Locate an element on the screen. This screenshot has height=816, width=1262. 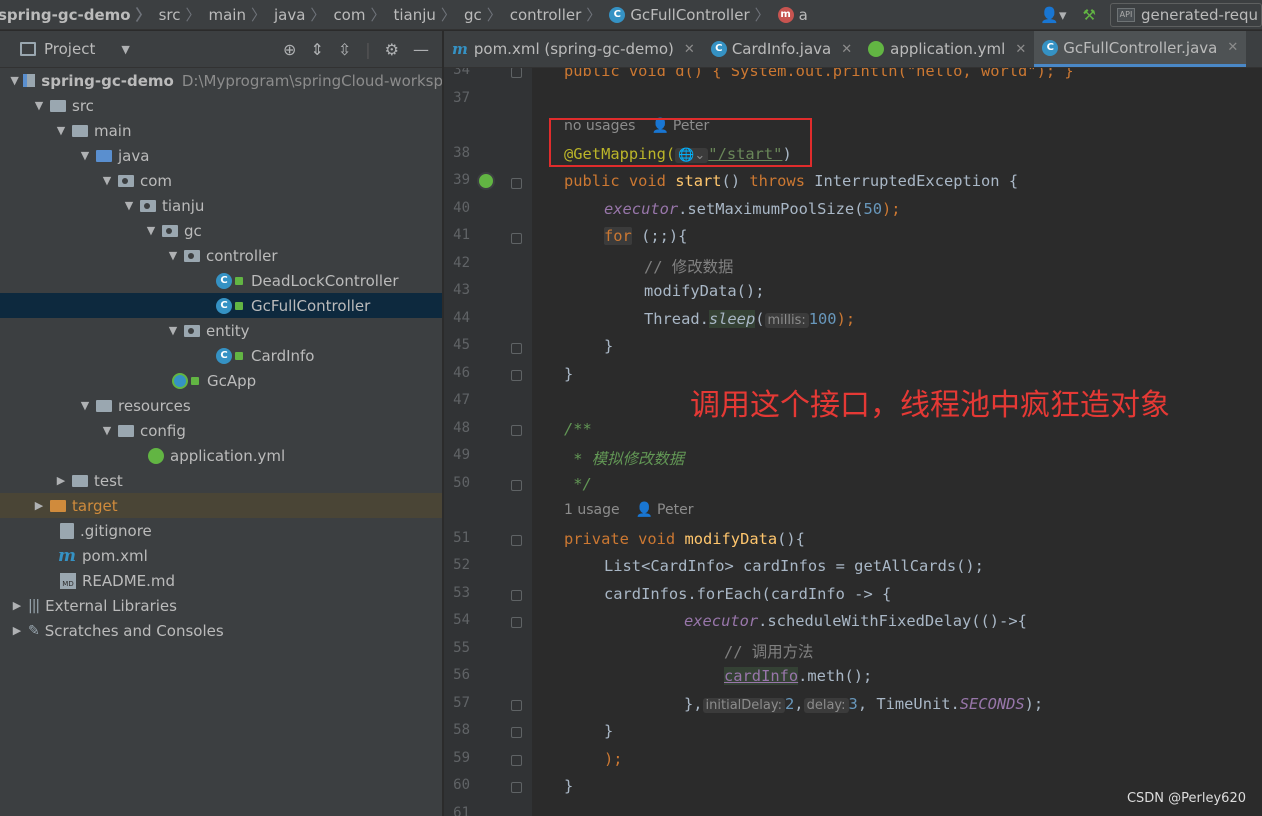
tree-label: GcFullController is located at coordinates (311, 305).